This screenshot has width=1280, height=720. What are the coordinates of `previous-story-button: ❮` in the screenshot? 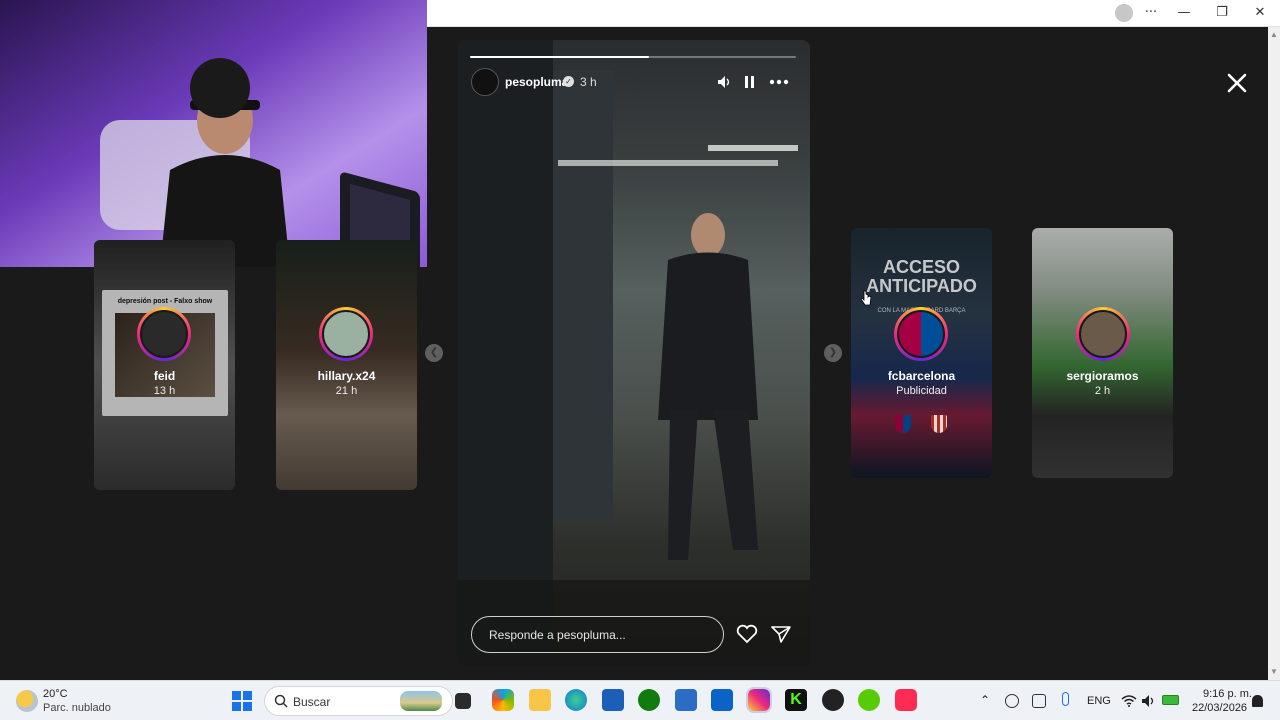 It's located at (434, 353).